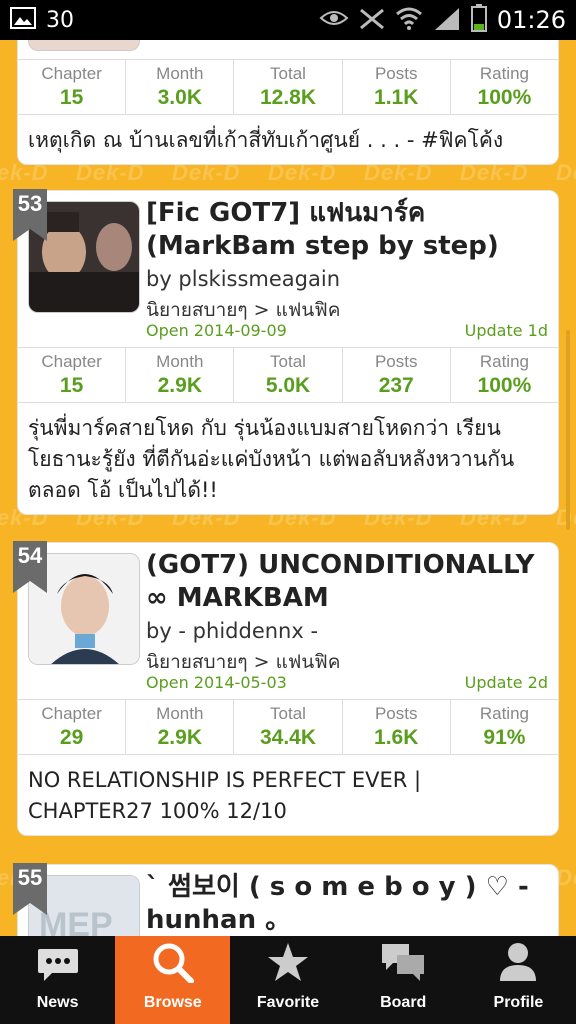 The width and height of the screenshot is (576, 1024). Describe the element at coordinates (568, 430) in the screenshot. I see `scroll-indicator` at that location.